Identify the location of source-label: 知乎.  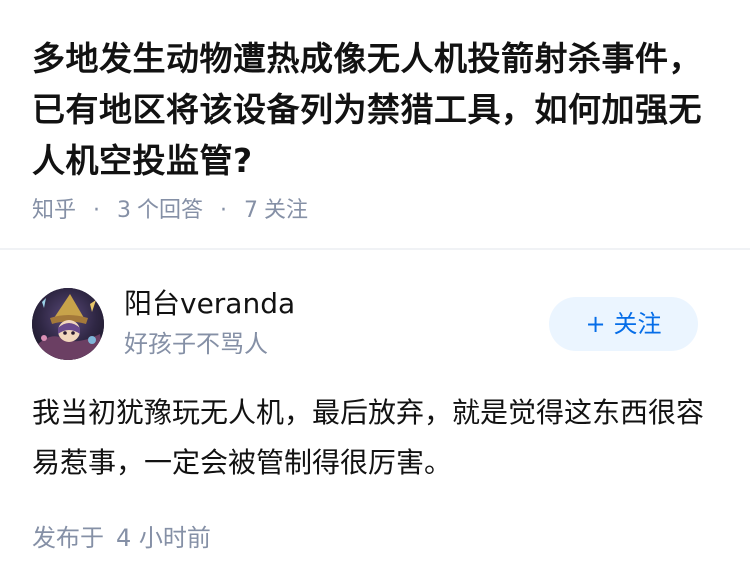
(54, 210).